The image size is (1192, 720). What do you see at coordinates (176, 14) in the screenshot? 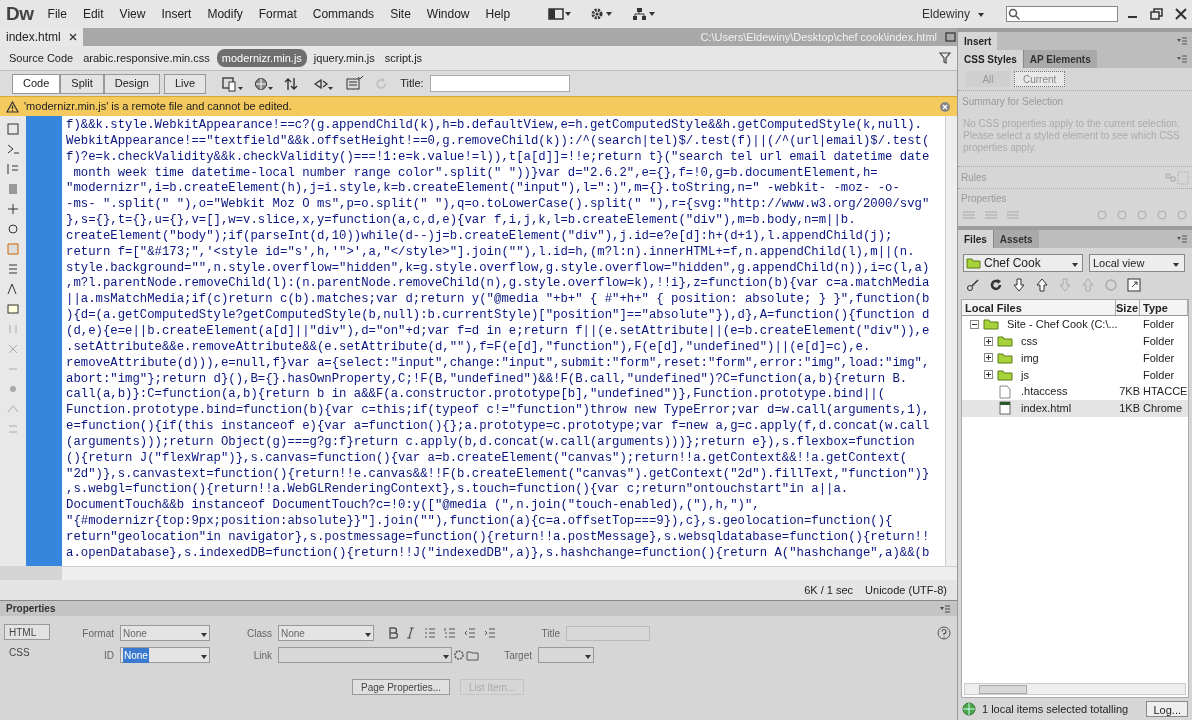
I see `menu-item: Insert` at bounding box center [176, 14].